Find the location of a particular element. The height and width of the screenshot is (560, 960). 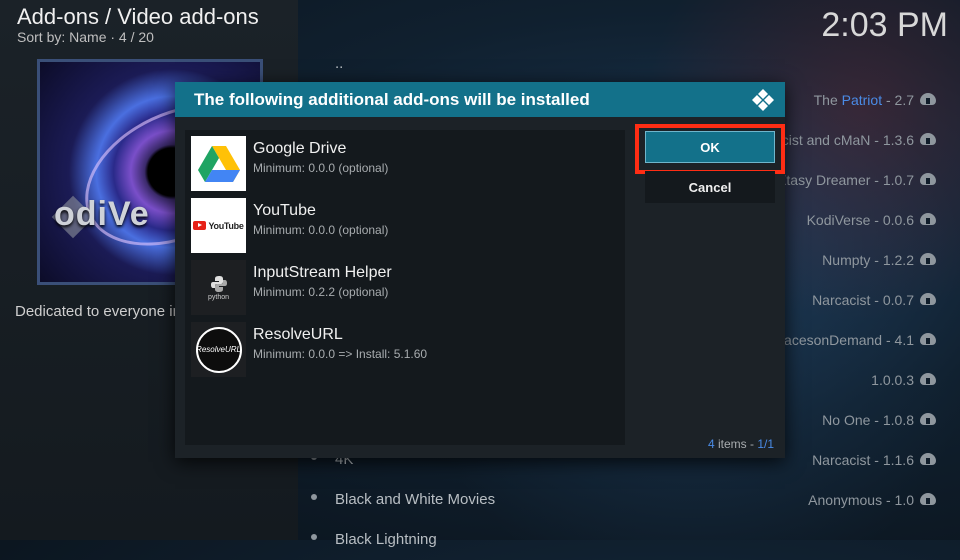

list-item-name: Black and White Movies is located at coordinates (415, 499).